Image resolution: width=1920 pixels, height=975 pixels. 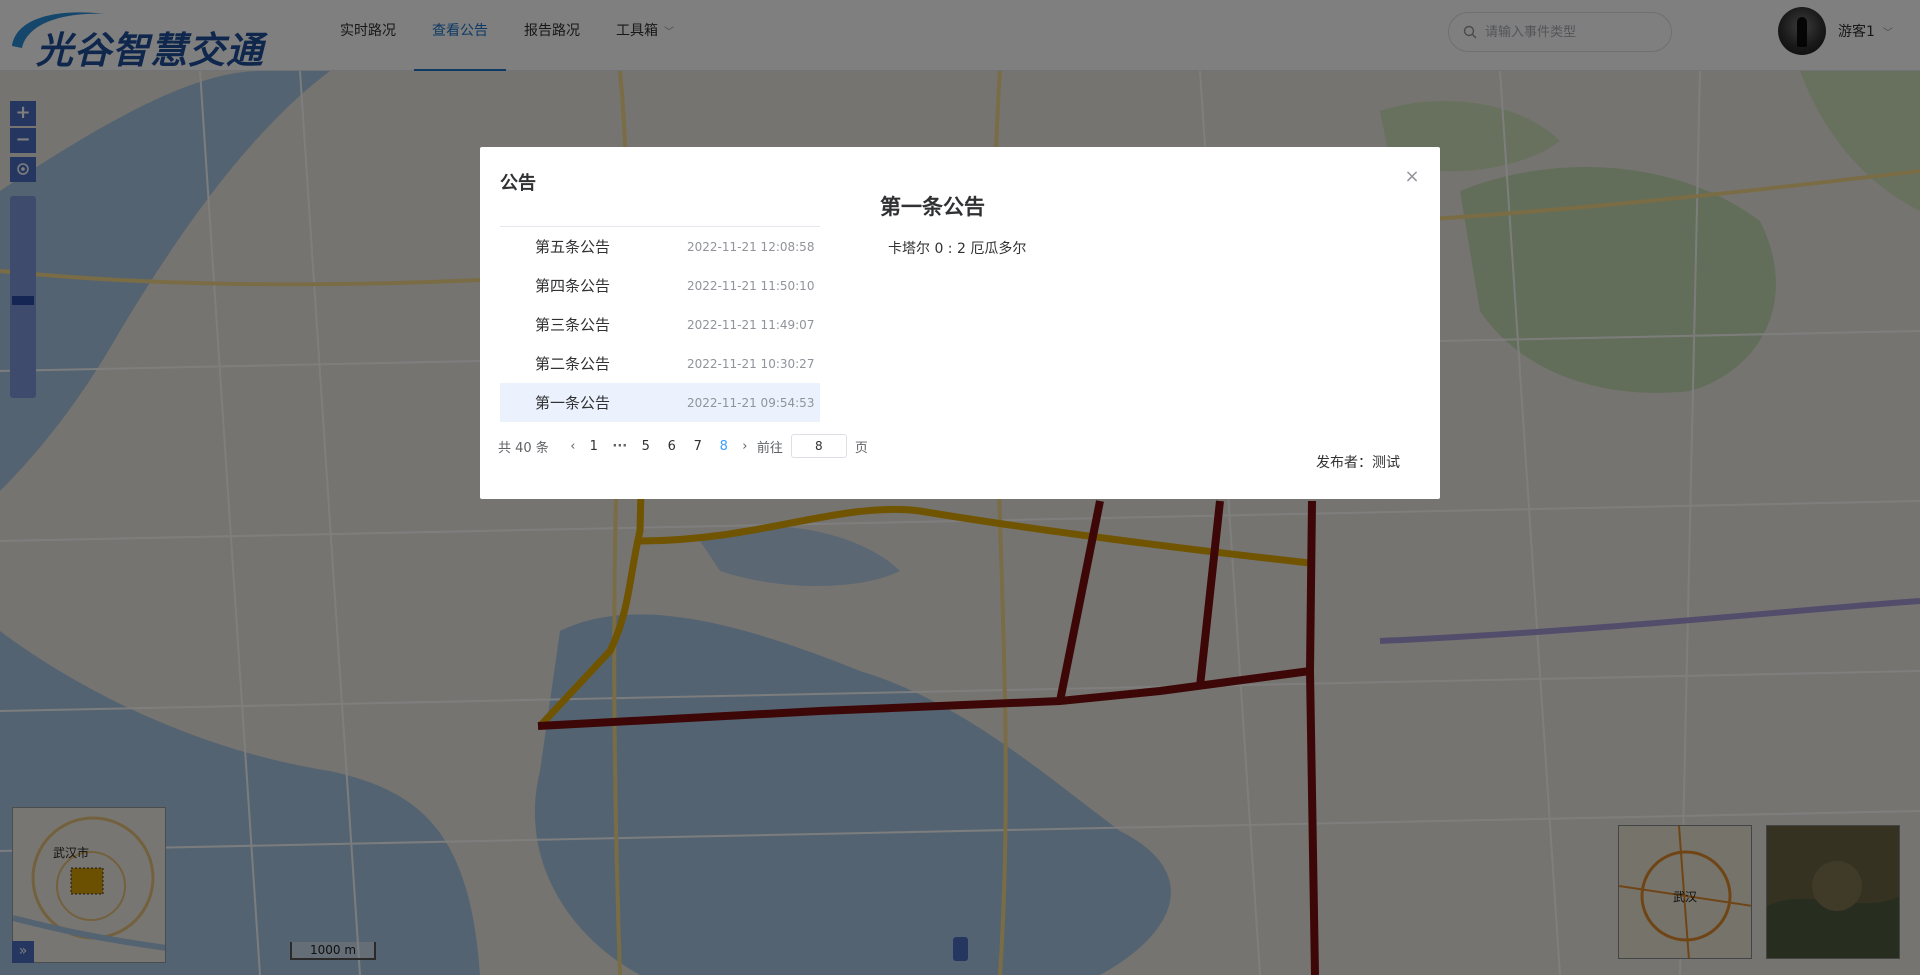 What do you see at coordinates (573, 286) in the screenshot?
I see `announcement-name: 第四条公告` at bounding box center [573, 286].